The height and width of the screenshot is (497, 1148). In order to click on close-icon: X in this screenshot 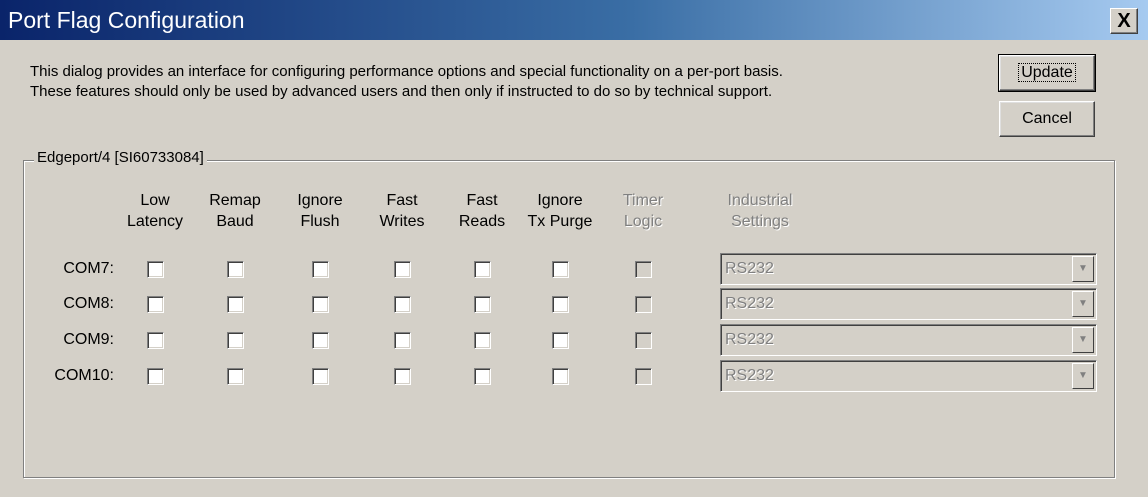, I will do `click(1124, 21)`.